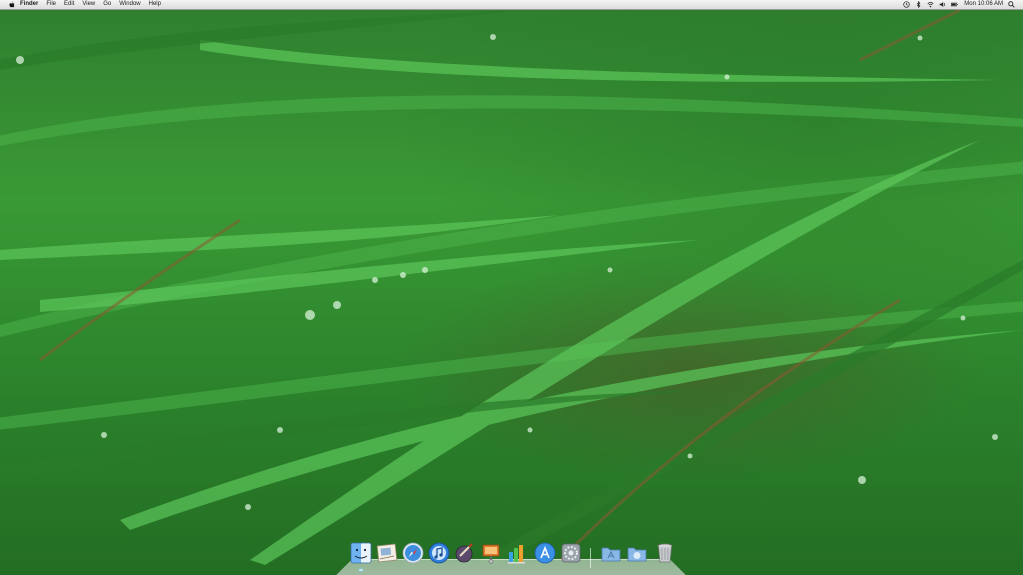 The image size is (1023, 575). What do you see at coordinates (517, 553) in the screenshot?
I see `dock-dashboard-icon` at bounding box center [517, 553].